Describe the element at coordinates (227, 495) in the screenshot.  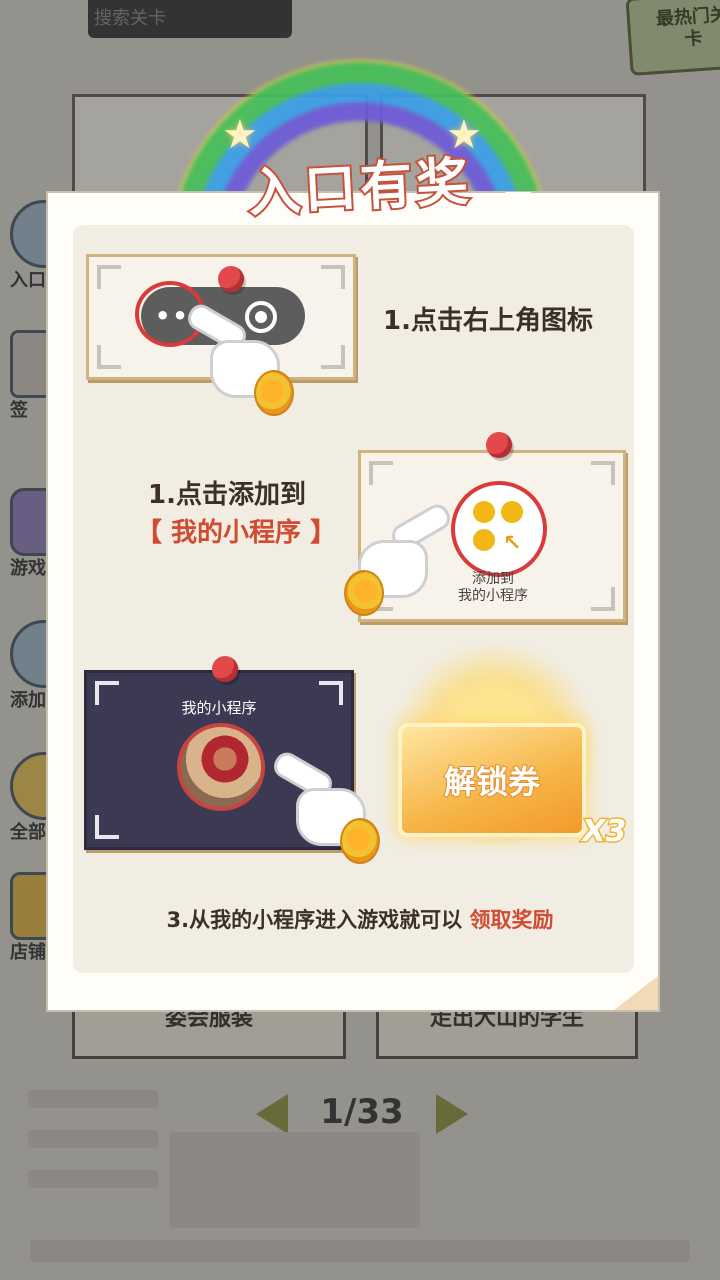
I see `step2-text: 1.点击添加到` at that location.